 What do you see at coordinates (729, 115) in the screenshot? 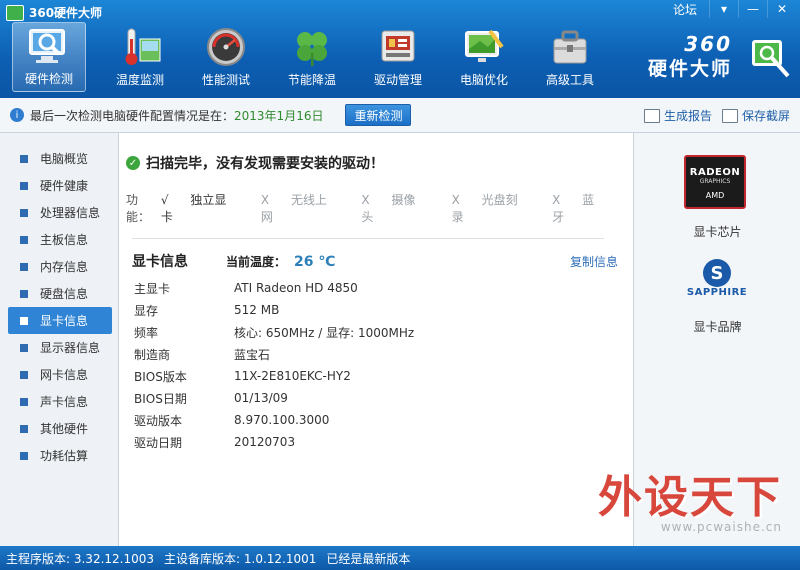
I see `camera-icon` at bounding box center [729, 115].